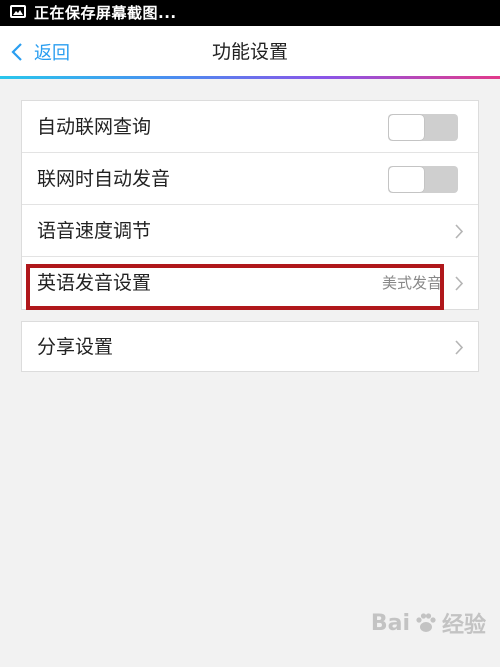 The width and height of the screenshot is (500, 667). I want to click on nav-gradient-line, so click(250, 77).